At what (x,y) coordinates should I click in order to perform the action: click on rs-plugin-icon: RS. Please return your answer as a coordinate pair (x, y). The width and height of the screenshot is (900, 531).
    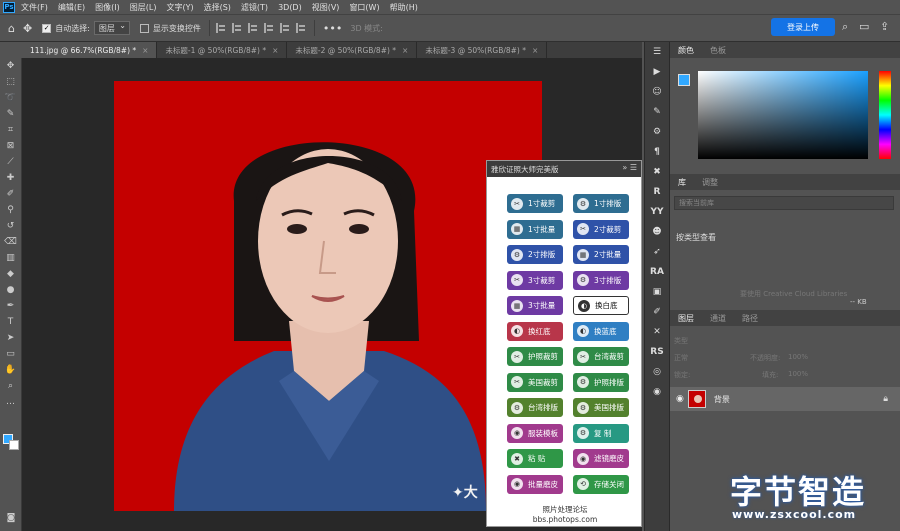
    Looking at the image, I should click on (657, 352).